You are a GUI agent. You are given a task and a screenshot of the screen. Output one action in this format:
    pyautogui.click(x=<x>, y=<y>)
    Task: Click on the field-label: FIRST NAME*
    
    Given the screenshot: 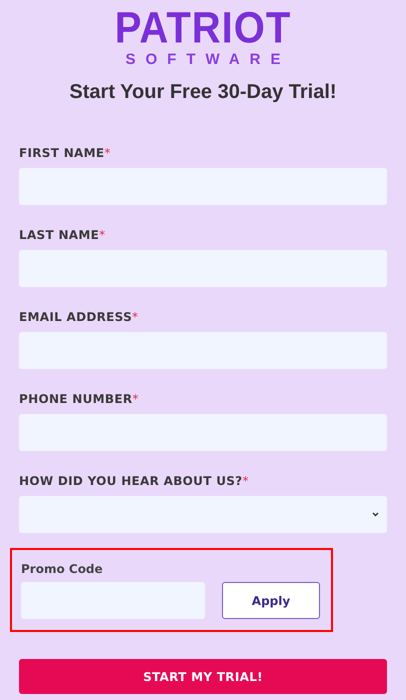 What is the action you would take?
    pyautogui.click(x=65, y=153)
    